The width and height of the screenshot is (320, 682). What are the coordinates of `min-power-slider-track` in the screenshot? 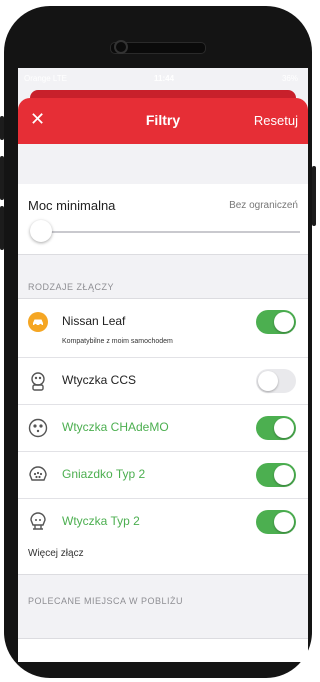 It's located at (170, 232).